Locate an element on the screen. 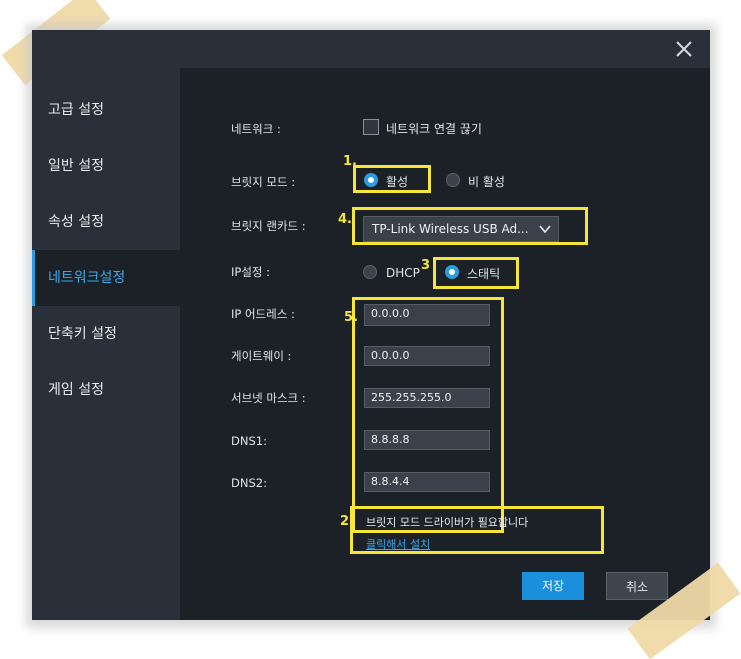 The image size is (741, 659). bridge-driver-notice: 브릿지 모드 드라이버가 필요합니다 is located at coordinates (447, 522).